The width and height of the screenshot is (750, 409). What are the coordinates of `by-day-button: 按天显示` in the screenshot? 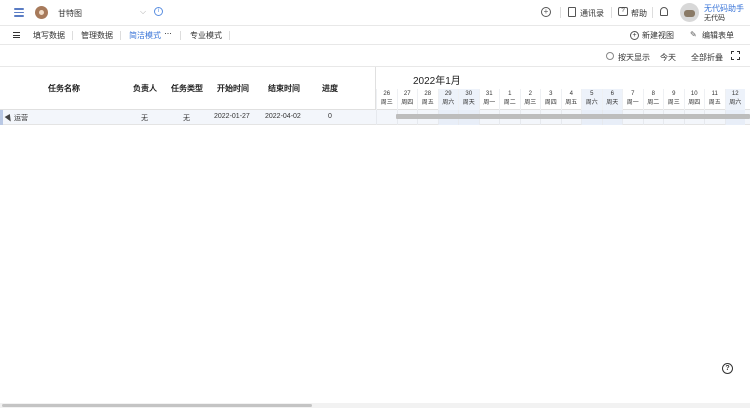 It's located at (634, 57).